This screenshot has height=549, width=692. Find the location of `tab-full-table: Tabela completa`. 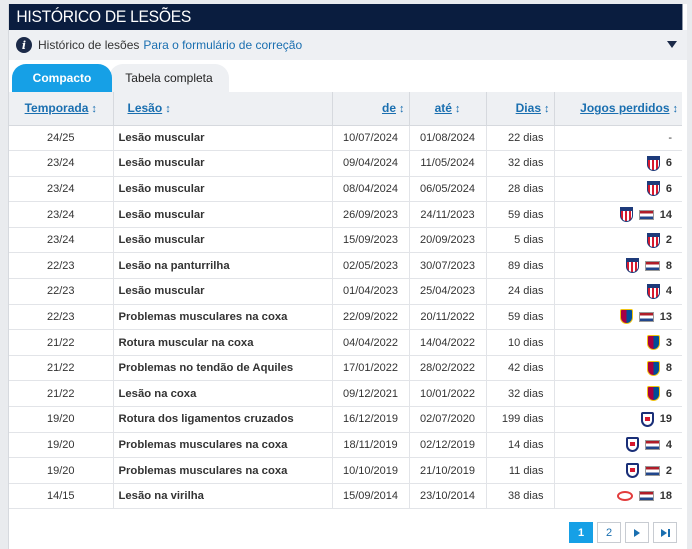

tab-full-table: Tabela completa is located at coordinates (169, 78).